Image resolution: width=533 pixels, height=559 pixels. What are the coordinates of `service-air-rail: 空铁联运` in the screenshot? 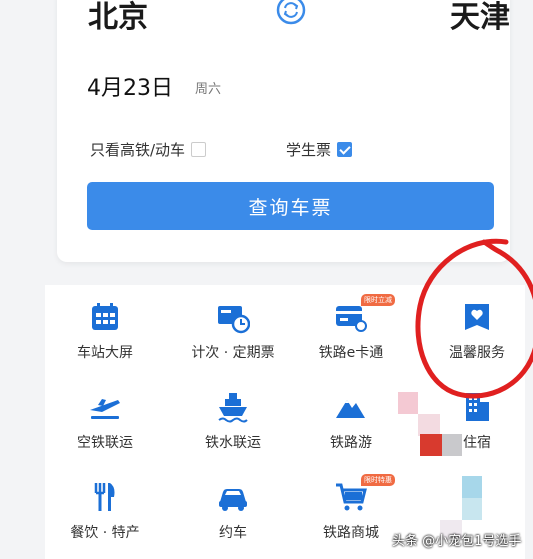 It's located at (105, 421).